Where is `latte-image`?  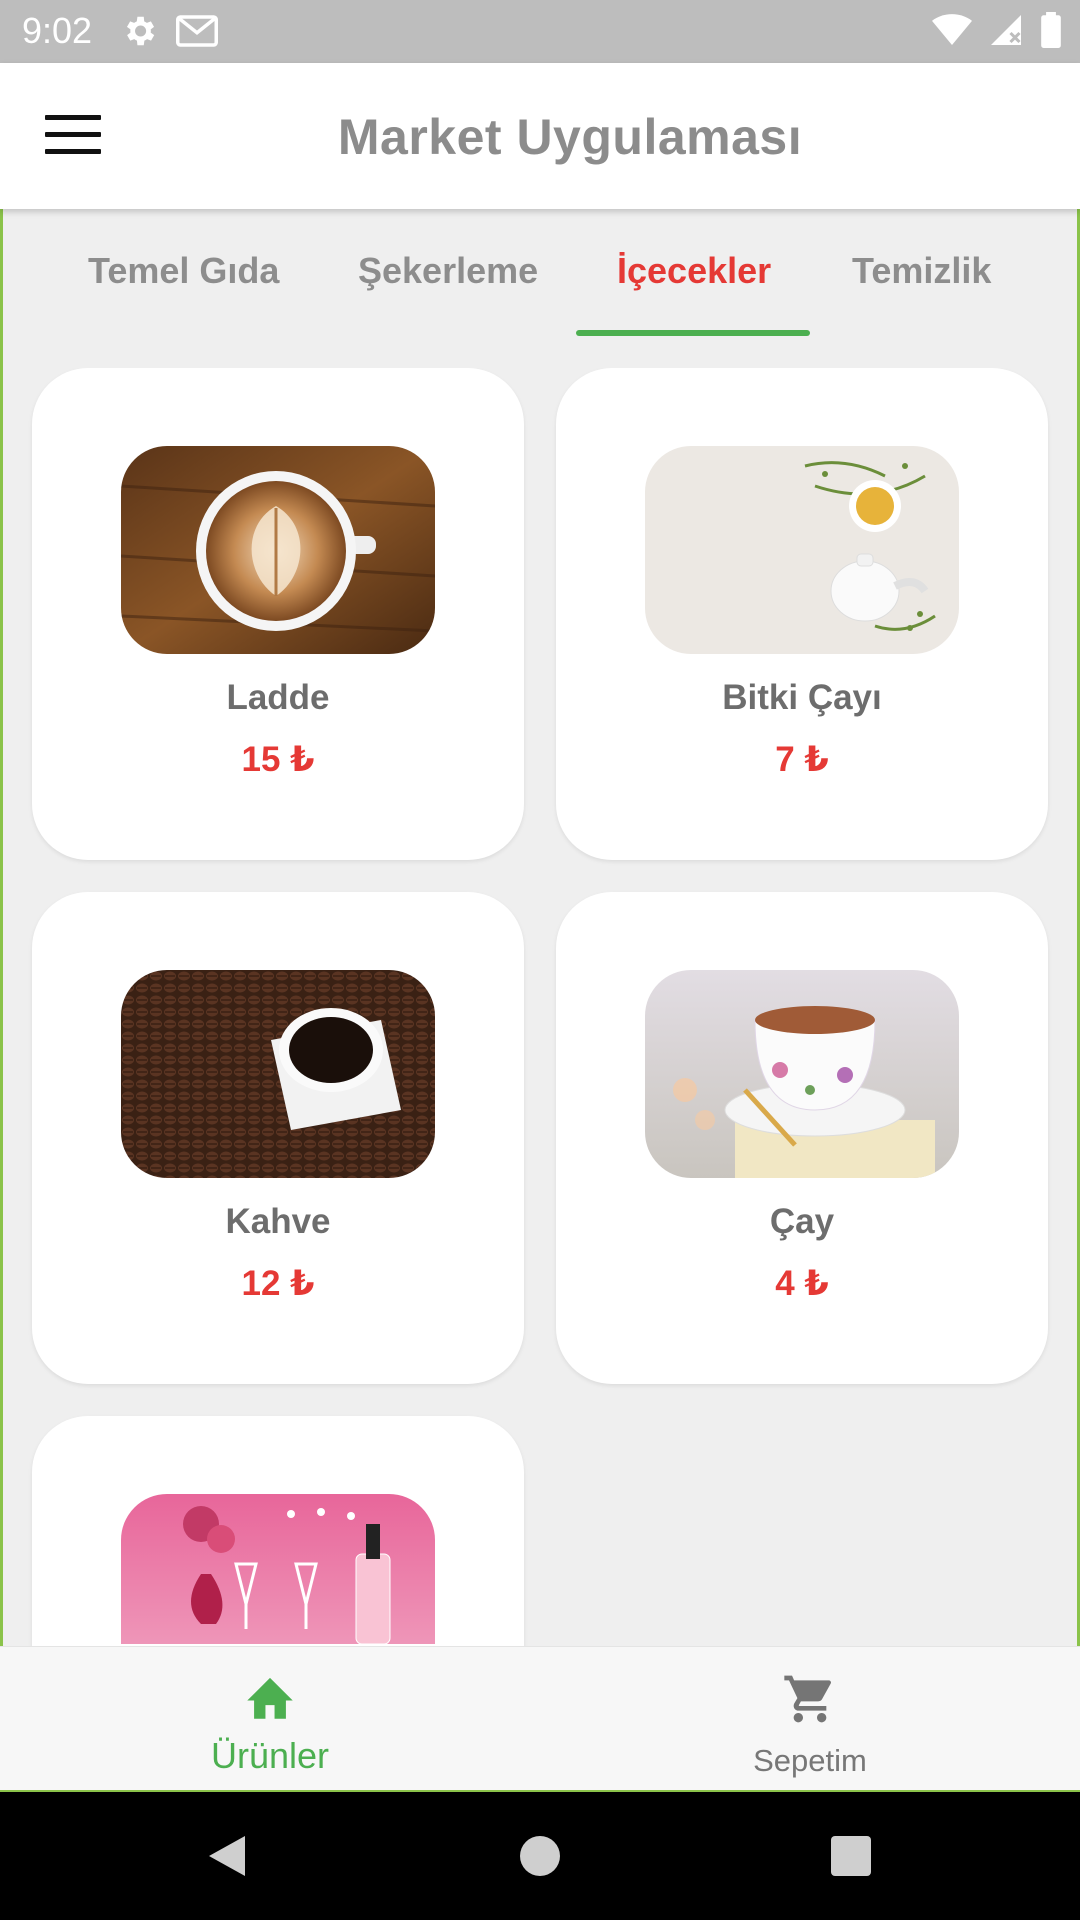 latte-image is located at coordinates (278, 550).